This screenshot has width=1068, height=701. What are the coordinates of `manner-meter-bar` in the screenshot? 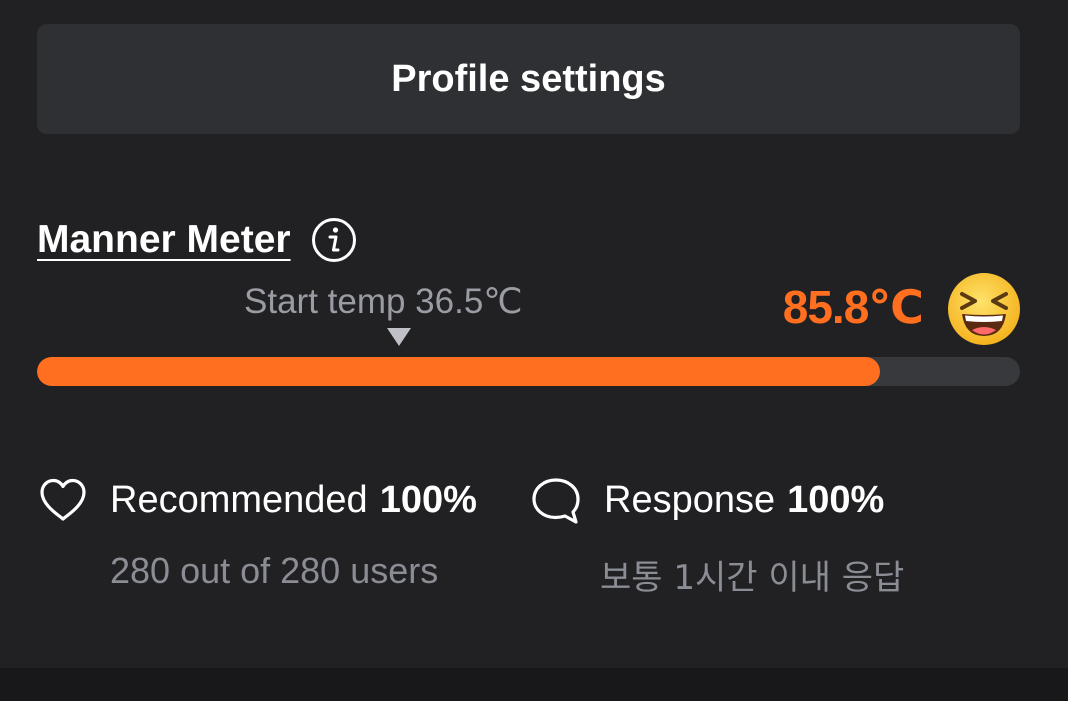 It's located at (528, 371).